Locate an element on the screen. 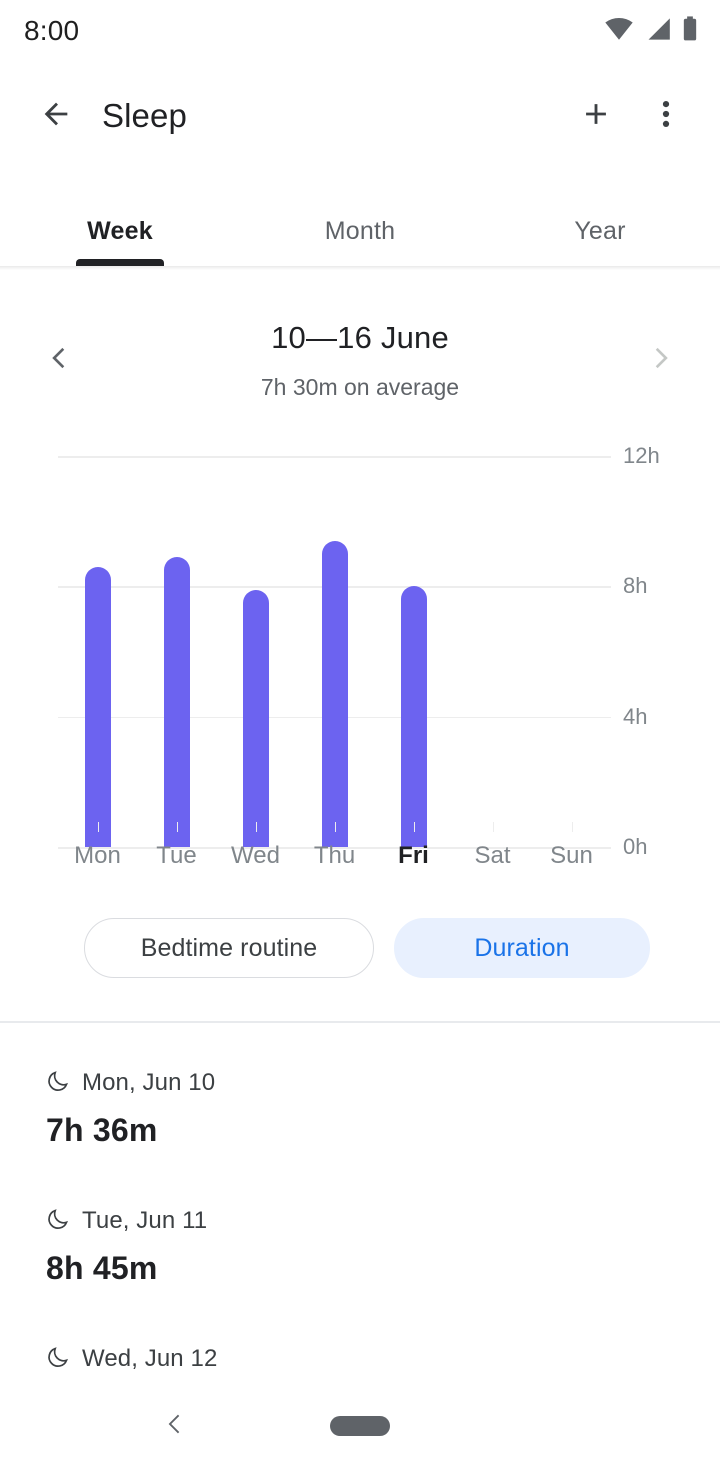  nav-back-icon is located at coordinates (176, 1426).